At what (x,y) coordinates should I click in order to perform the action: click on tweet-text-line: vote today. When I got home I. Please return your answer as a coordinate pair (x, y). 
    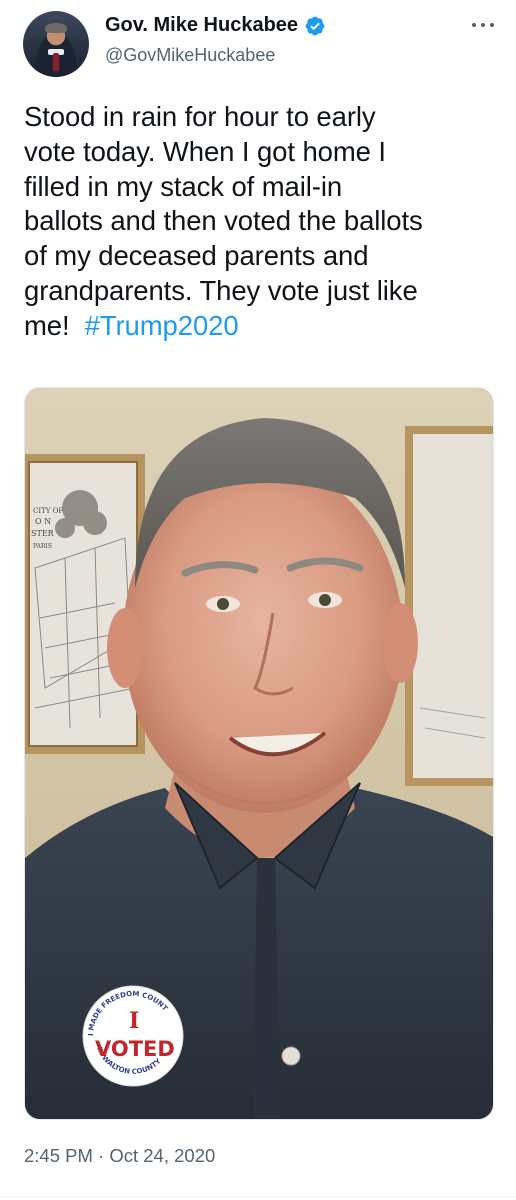
    Looking at the image, I should click on (205, 151).